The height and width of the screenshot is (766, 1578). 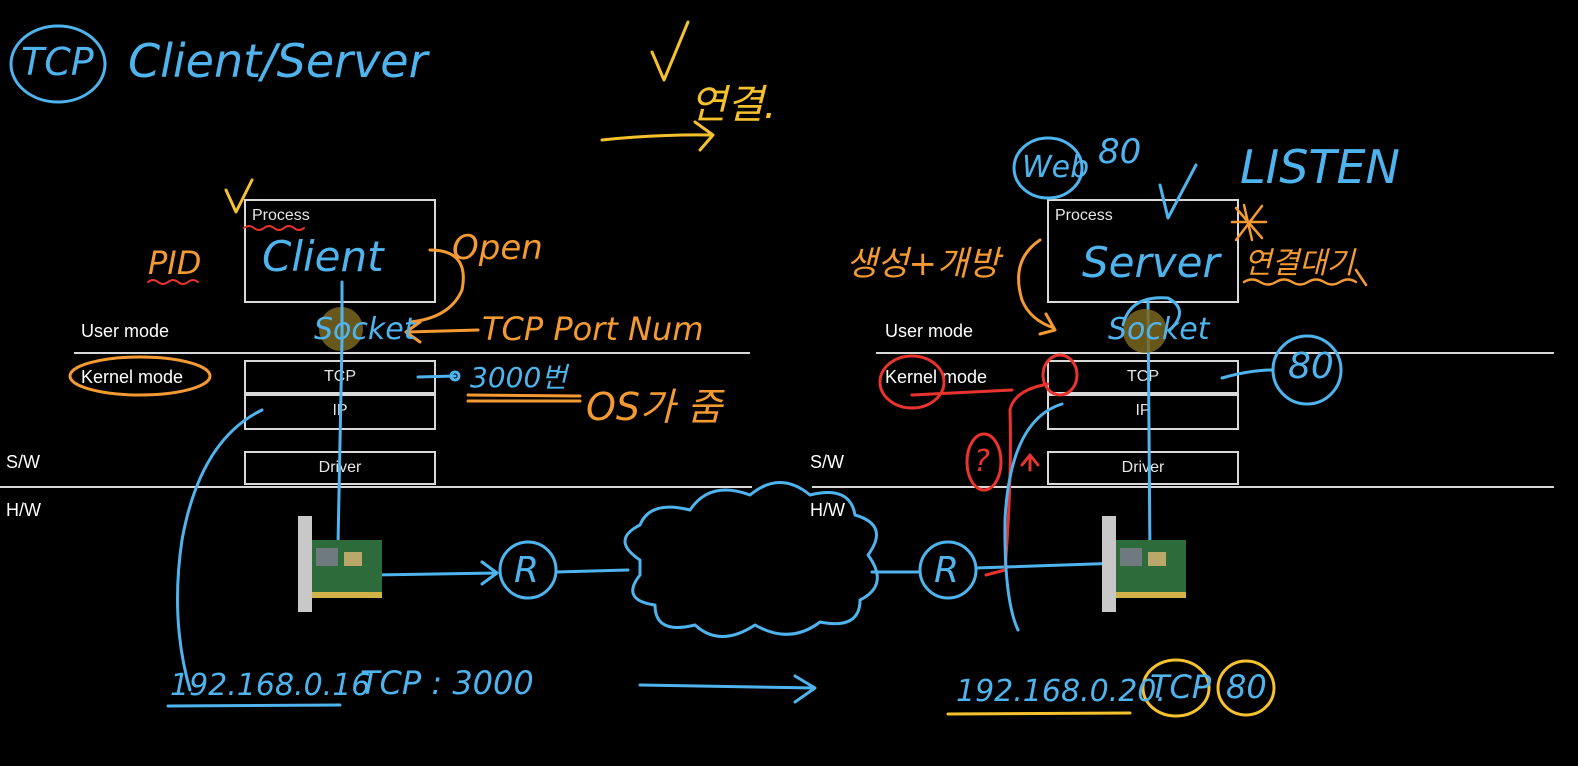 What do you see at coordinates (497, 248) in the screenshot?
I see `open-label: Open` at bounding box center [497, 248].